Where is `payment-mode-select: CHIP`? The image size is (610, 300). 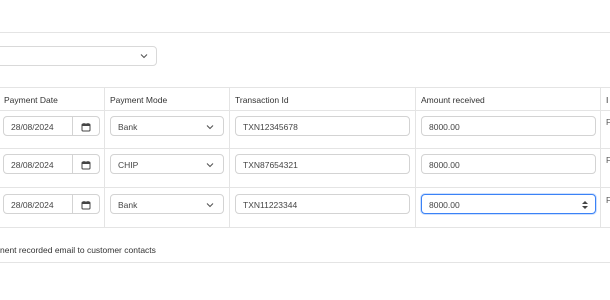
payment-mode-select: CHIP is located at coordinates (167, 164).